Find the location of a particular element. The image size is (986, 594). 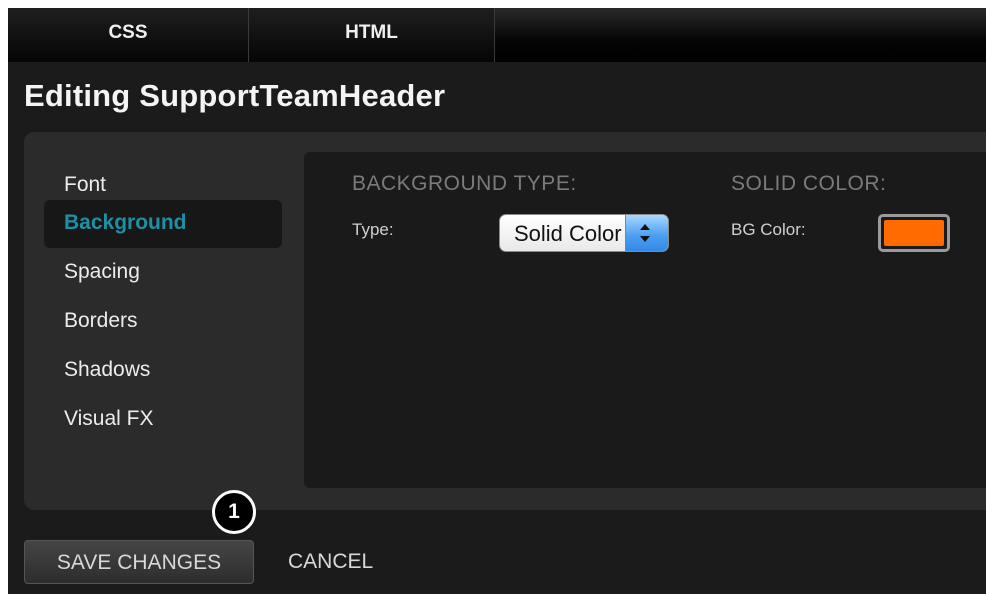

select-stepper-icon is located at coordinates (646, 233).